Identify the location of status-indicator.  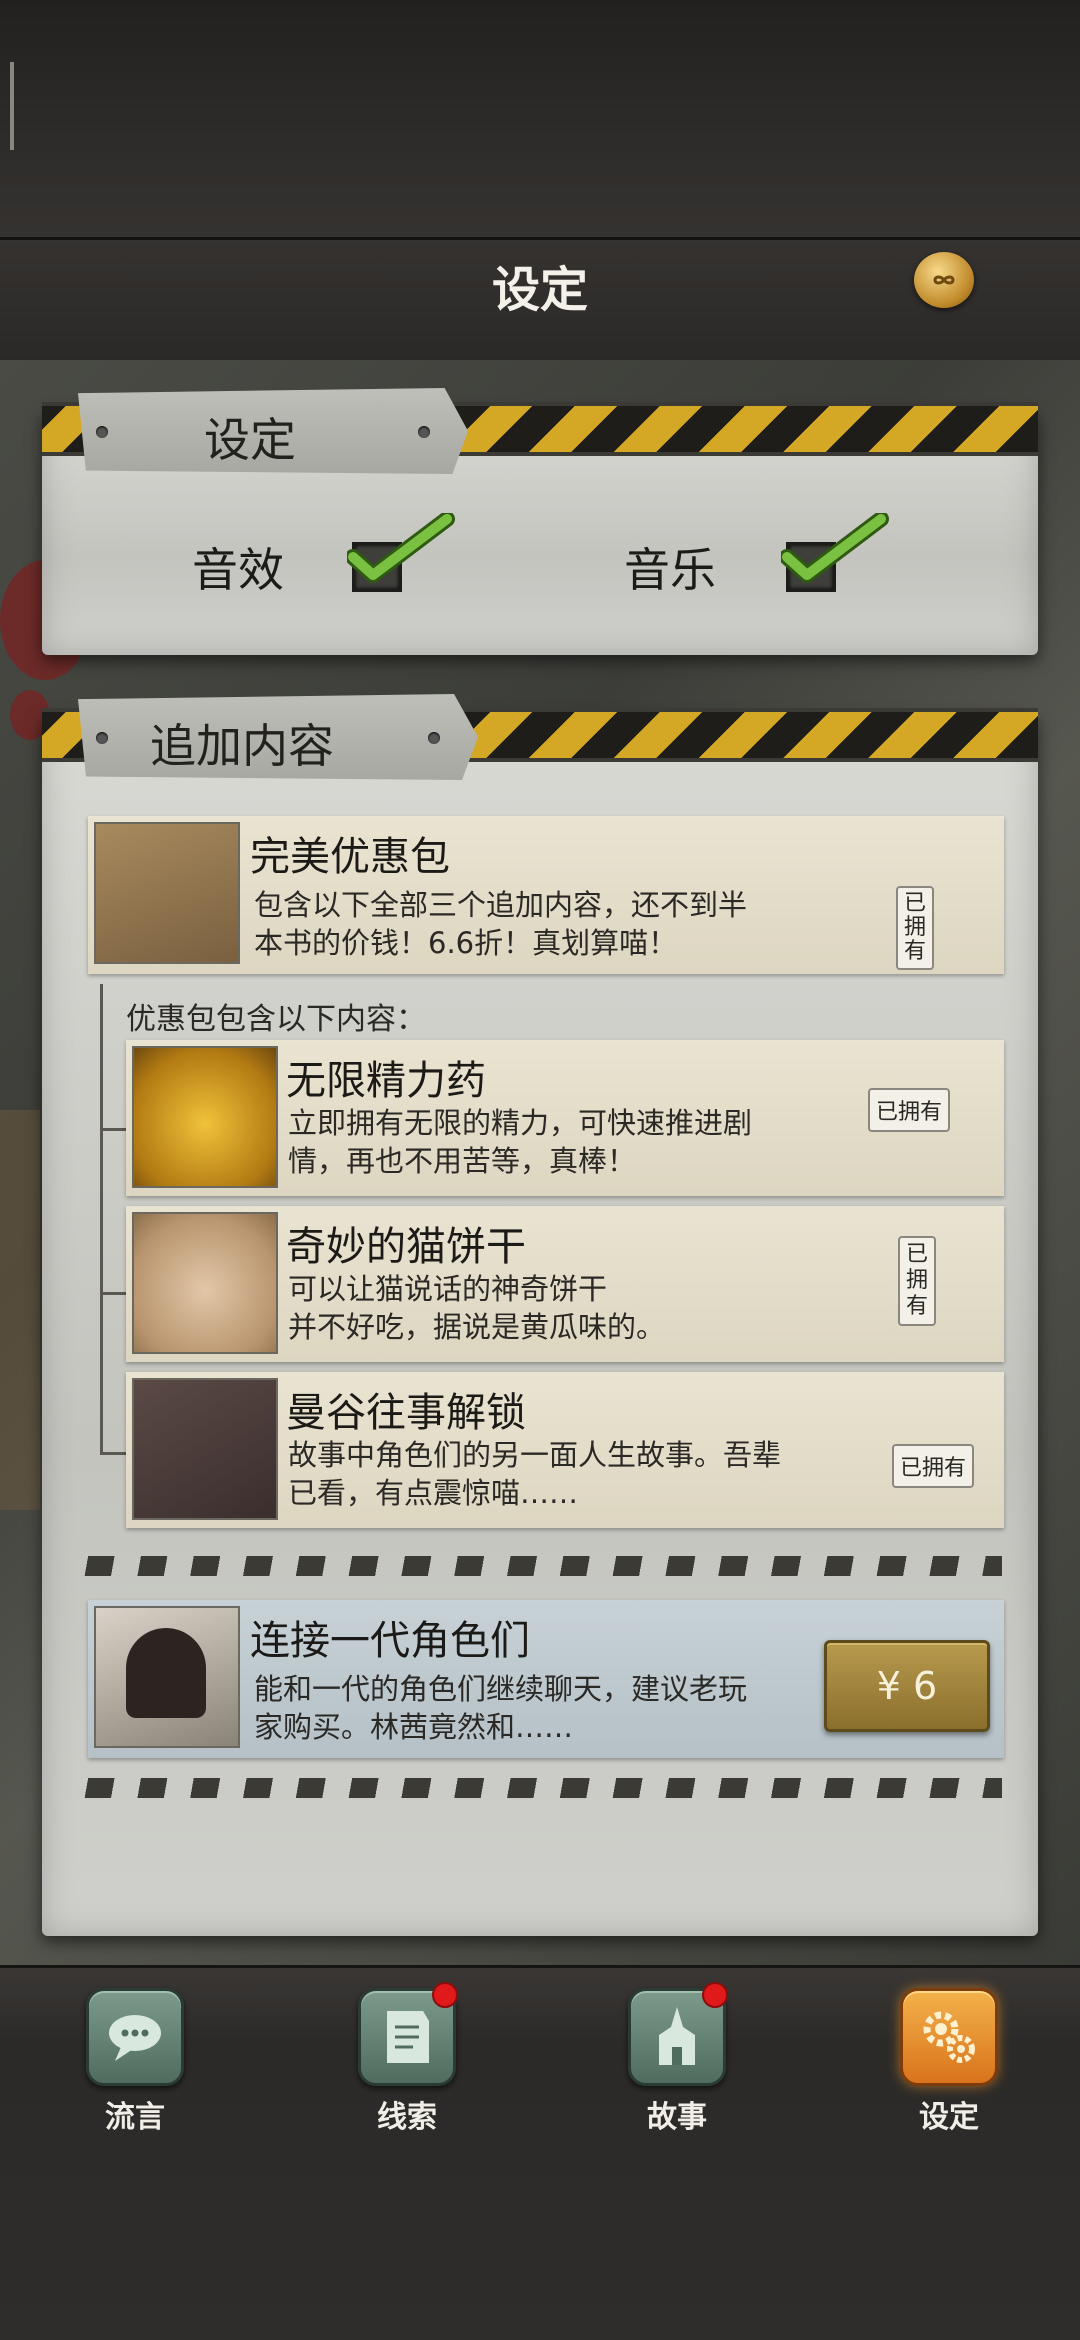
(12, 106).